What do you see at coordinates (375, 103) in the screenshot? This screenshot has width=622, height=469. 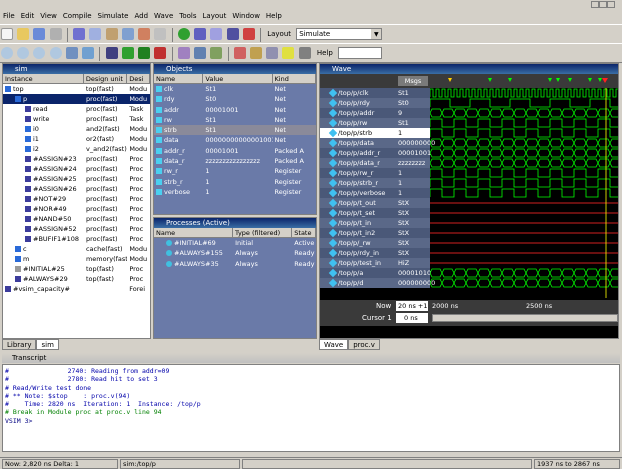 I see `wave-signal-row: /top/p/rdy St0` at bounding box center [375, 103].